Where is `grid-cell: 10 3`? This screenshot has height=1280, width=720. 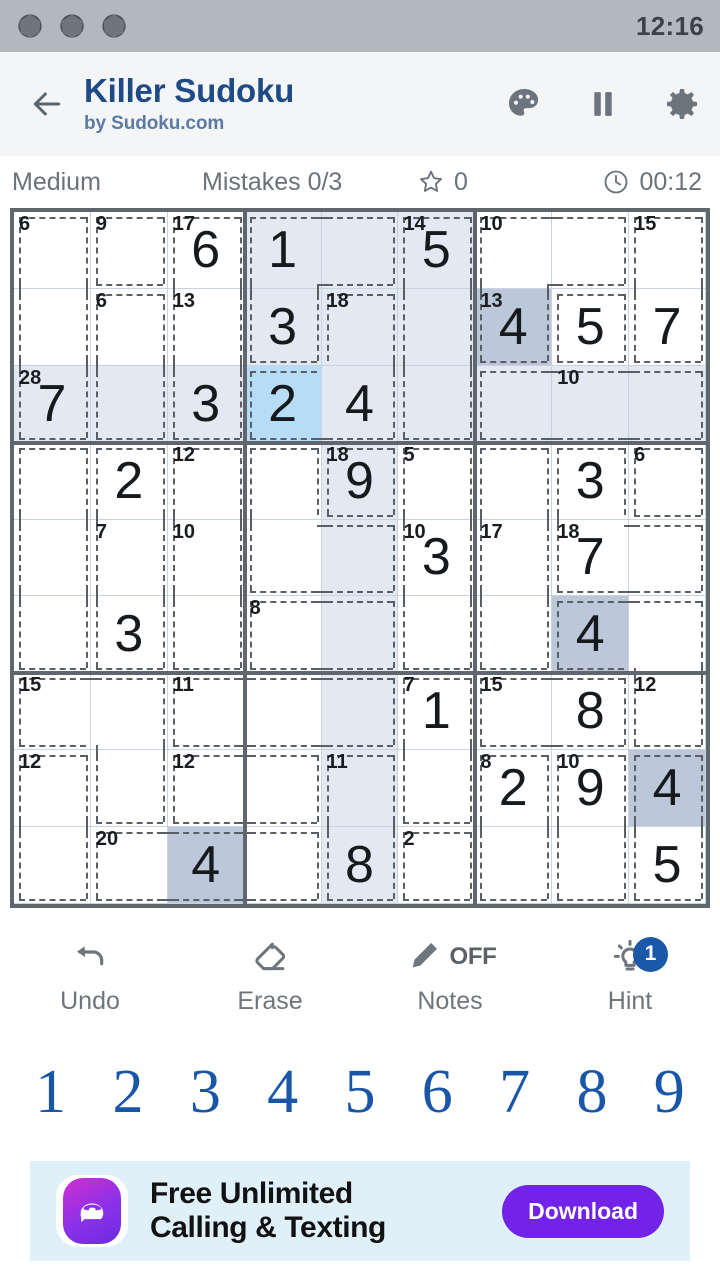 grid-cell: 10 3 is located at coordinates (437, 558).